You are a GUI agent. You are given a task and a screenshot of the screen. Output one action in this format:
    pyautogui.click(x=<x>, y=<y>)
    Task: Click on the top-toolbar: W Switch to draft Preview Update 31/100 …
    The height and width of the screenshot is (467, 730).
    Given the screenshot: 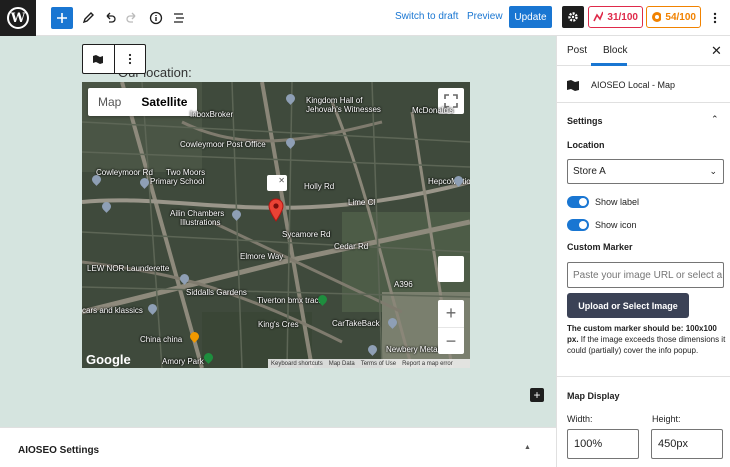 What is the action you would take?
    pyautogui.click(x=365, y=18)
    